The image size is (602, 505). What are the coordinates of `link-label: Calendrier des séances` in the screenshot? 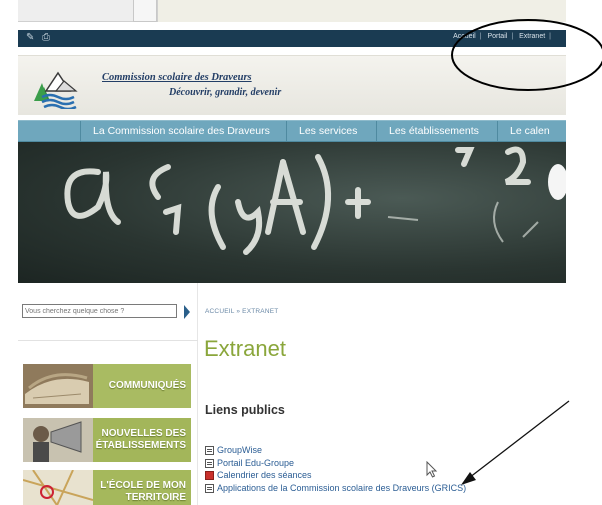 It's located at (264, 475).